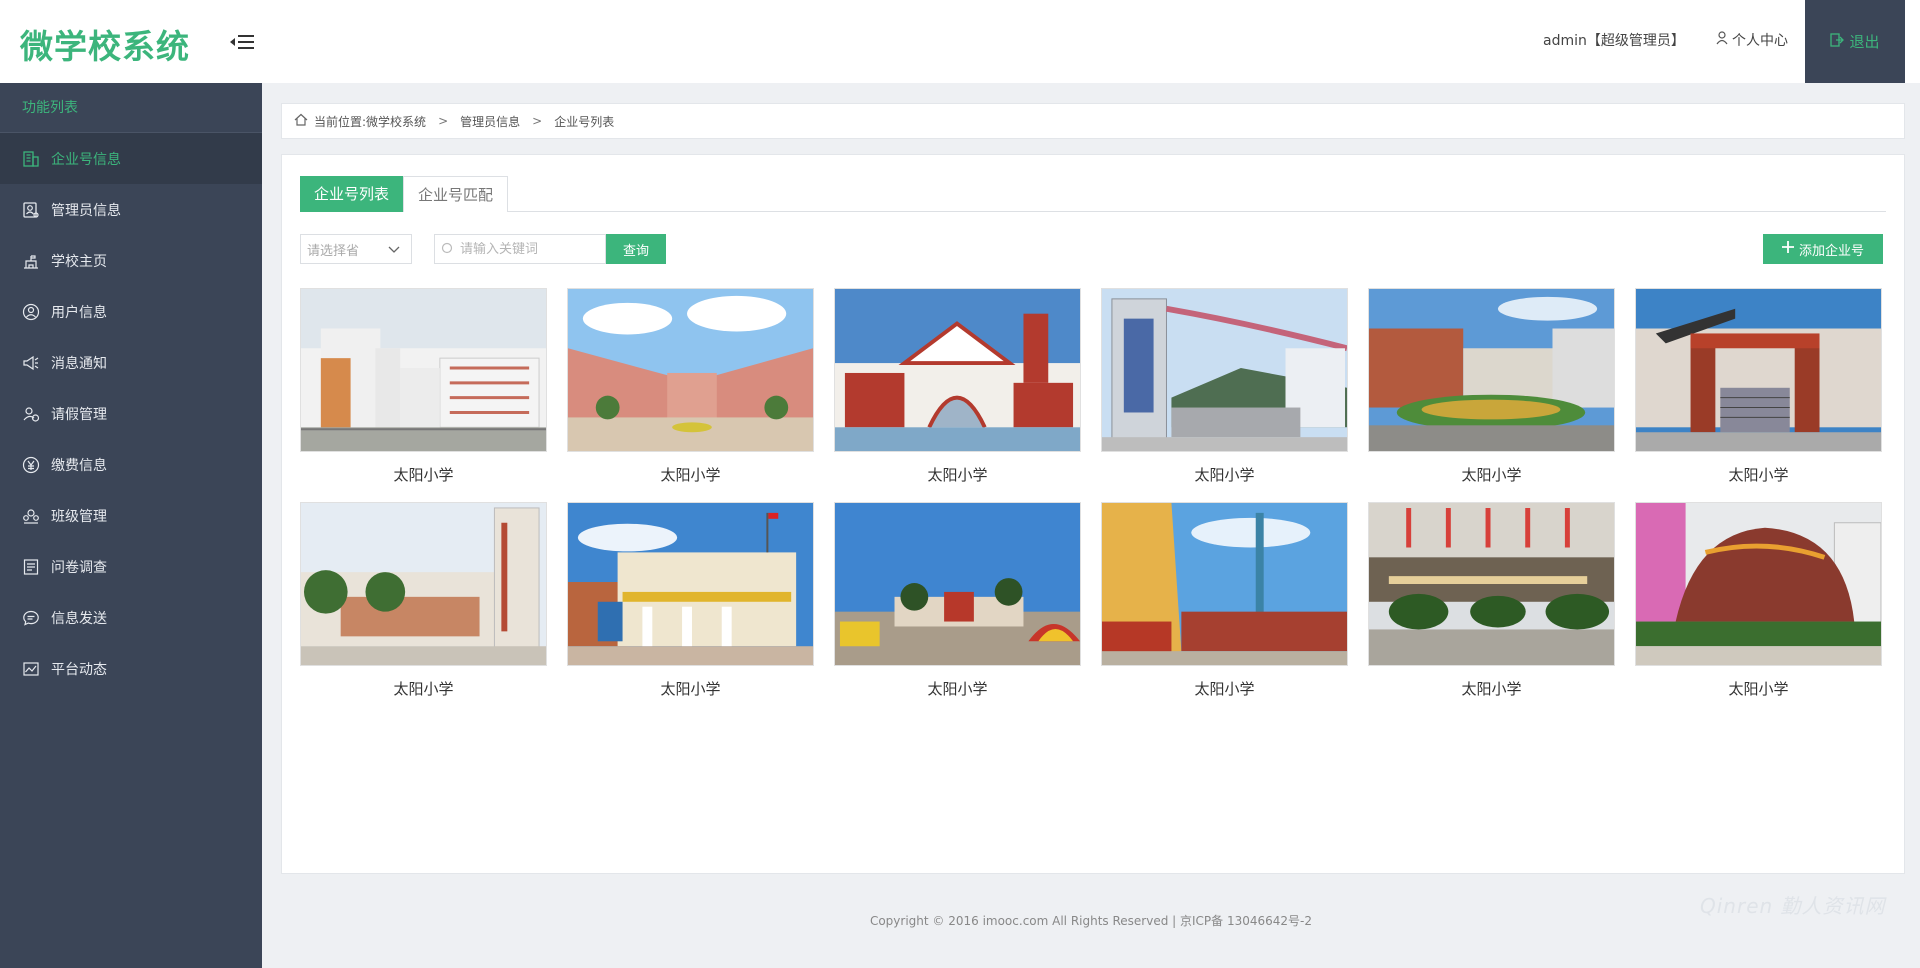 This screenshot has height=968, width=1920. What do you see at coordinates (1093, 194) in the screenshot?
I see `tab-bar: 企业号列表 企业号匹配` at bounding box center [1093, 194].